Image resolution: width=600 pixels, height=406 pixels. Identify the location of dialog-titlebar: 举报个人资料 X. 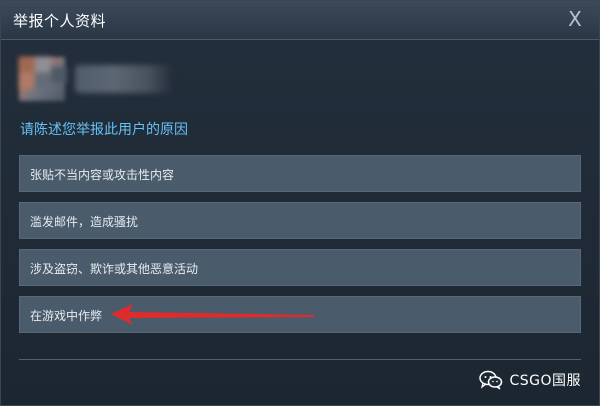
(300, 20).